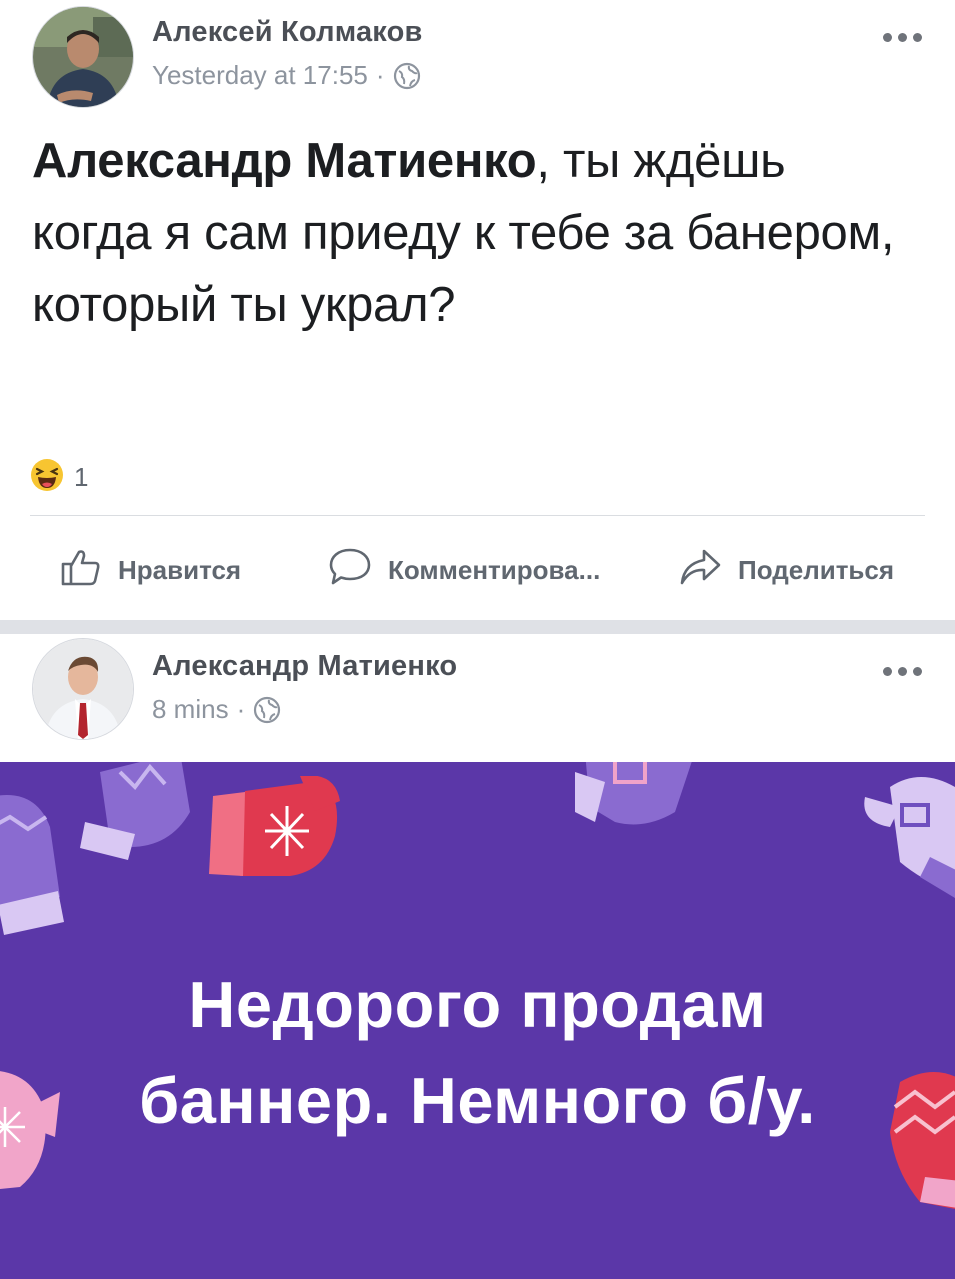  Describe the element at coordinates (260, 75) in the screenshot. I see `post-timestamp: Yesterday at 17:55` at that location.